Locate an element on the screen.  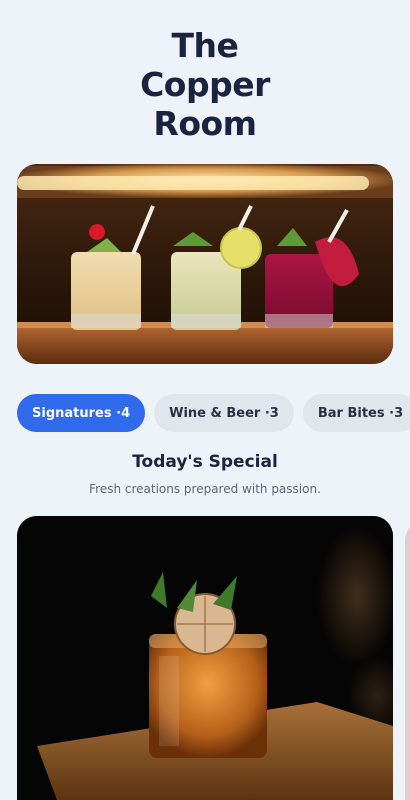
tab-wine-beer: Wine & Beer3 is located at coordinates (224, 413).